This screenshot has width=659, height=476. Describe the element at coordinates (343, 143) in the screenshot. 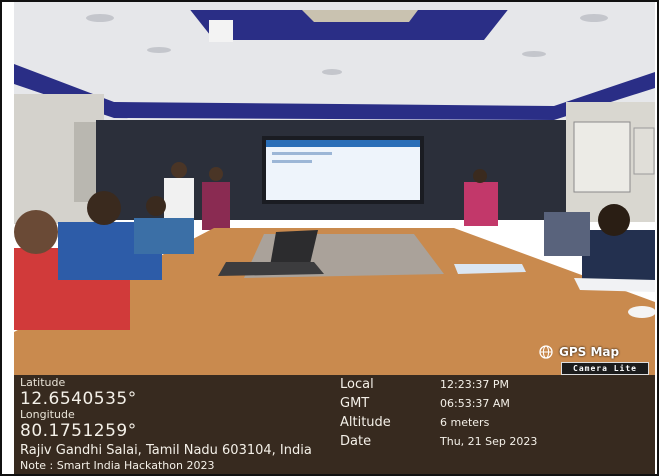

I see `screen-header` at that location.